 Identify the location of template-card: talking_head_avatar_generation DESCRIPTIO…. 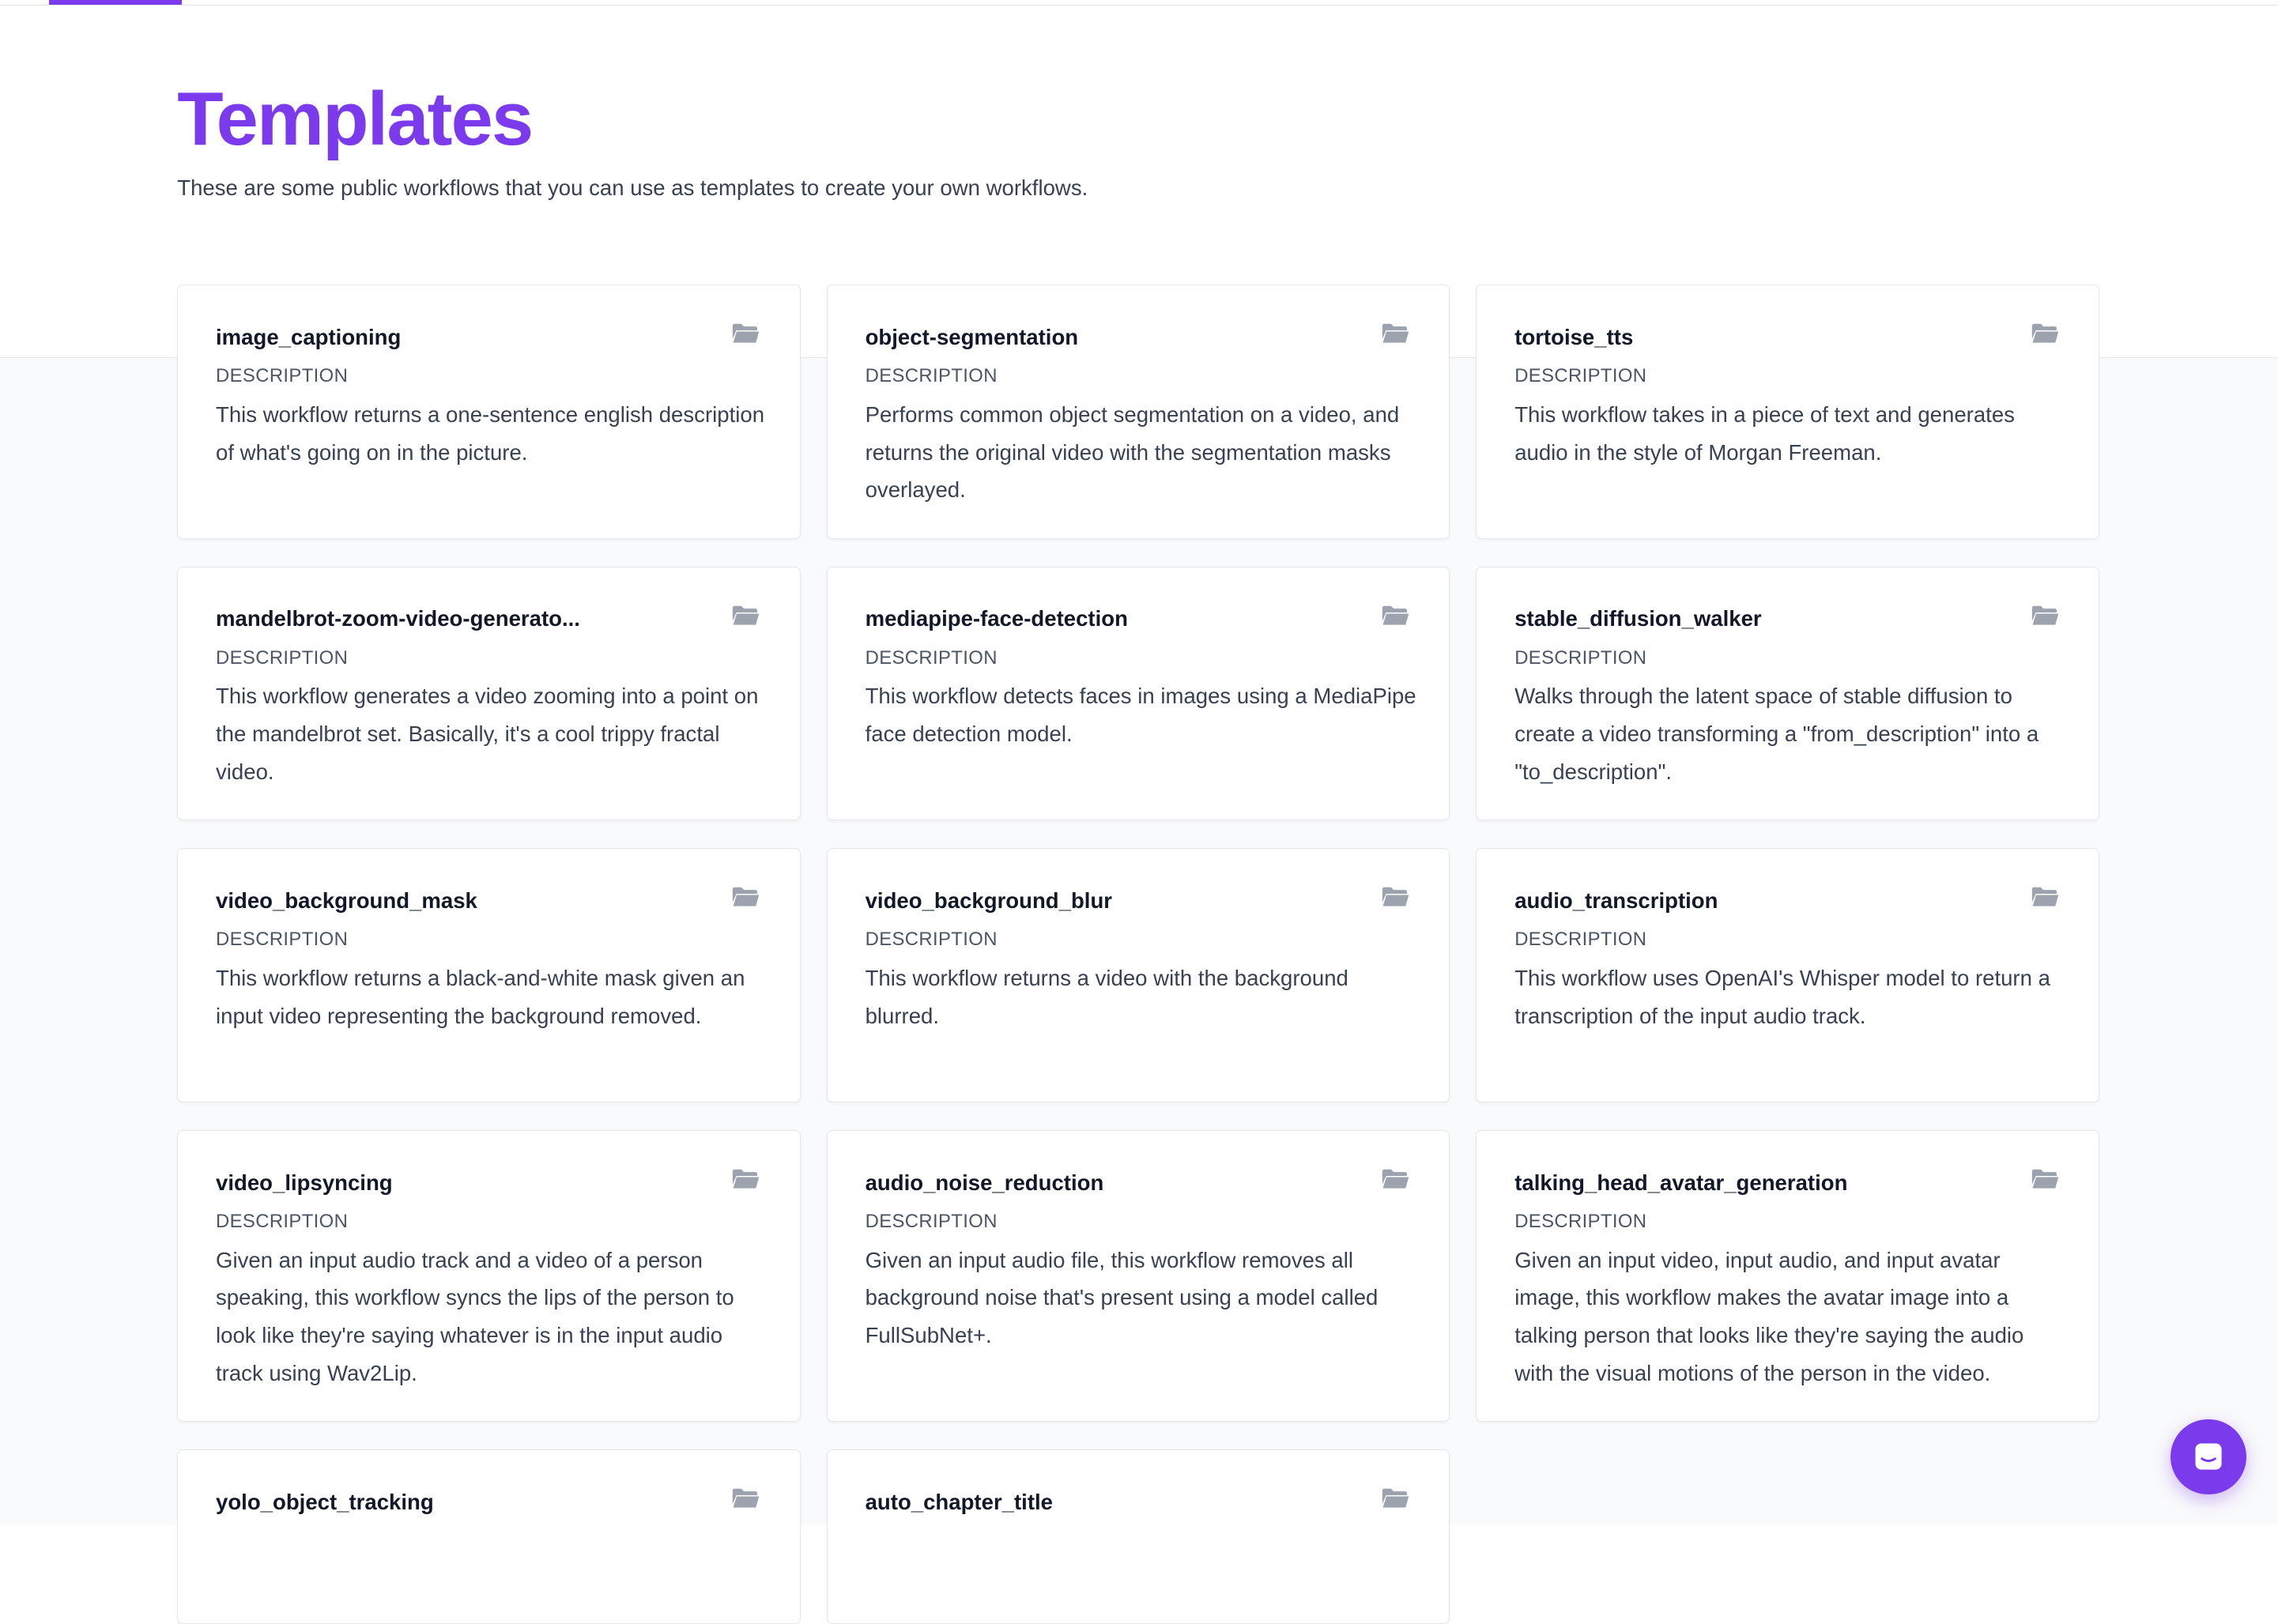
(1787, 1275).